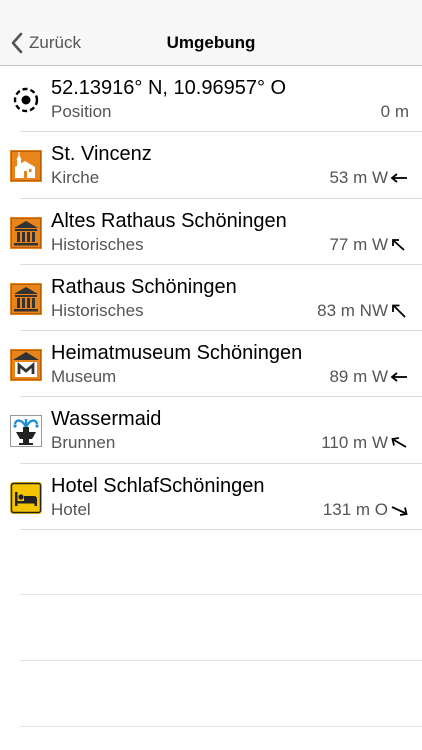 Image resolution: width=422 pixels, height=750 pixels. I want to click on place-distance: 53 m W, so click(369, 178).